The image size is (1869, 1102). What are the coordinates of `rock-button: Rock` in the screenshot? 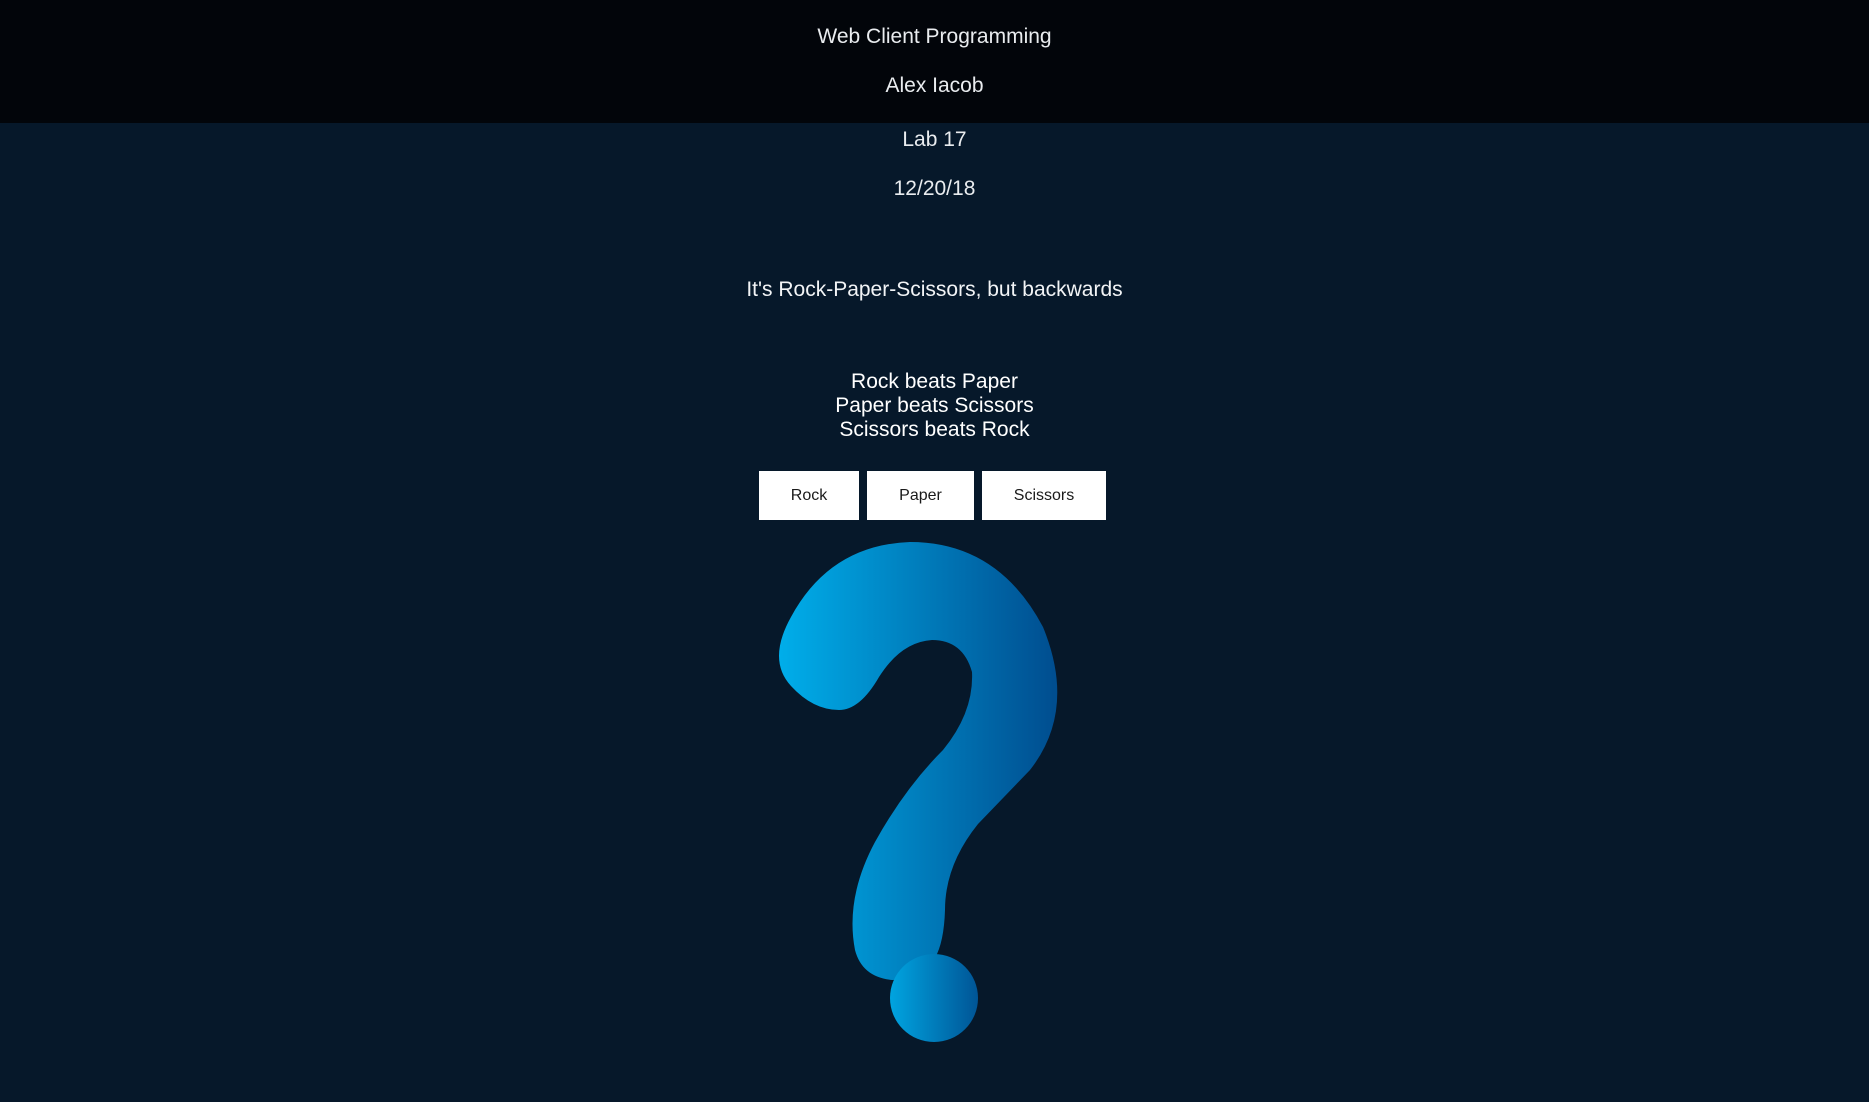 It's located at (809, 495).